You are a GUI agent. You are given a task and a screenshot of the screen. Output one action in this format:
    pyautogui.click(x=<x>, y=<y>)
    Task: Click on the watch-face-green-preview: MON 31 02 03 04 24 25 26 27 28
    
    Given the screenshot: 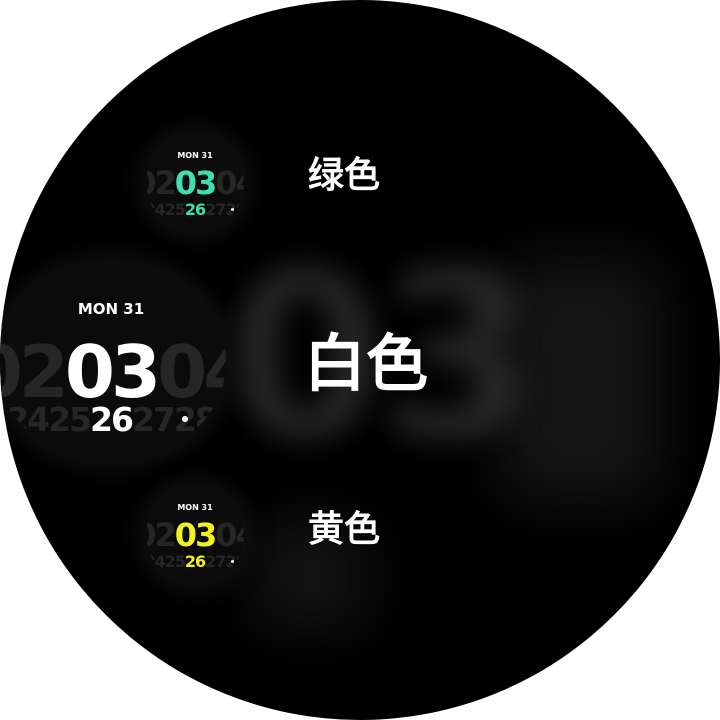 What is the action you would take?
    pyautogui.click(x=195, y=183)
    